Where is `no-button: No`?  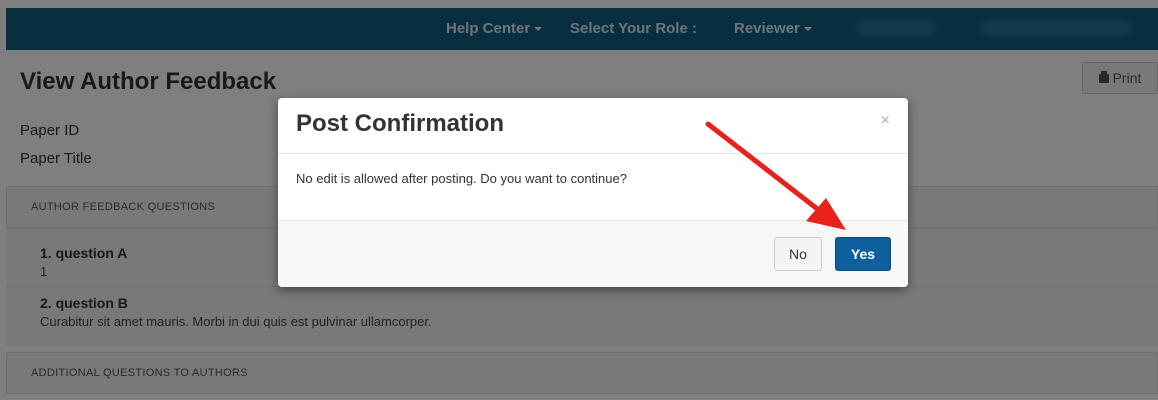 no-button: No is located at coordinates (798, 254).